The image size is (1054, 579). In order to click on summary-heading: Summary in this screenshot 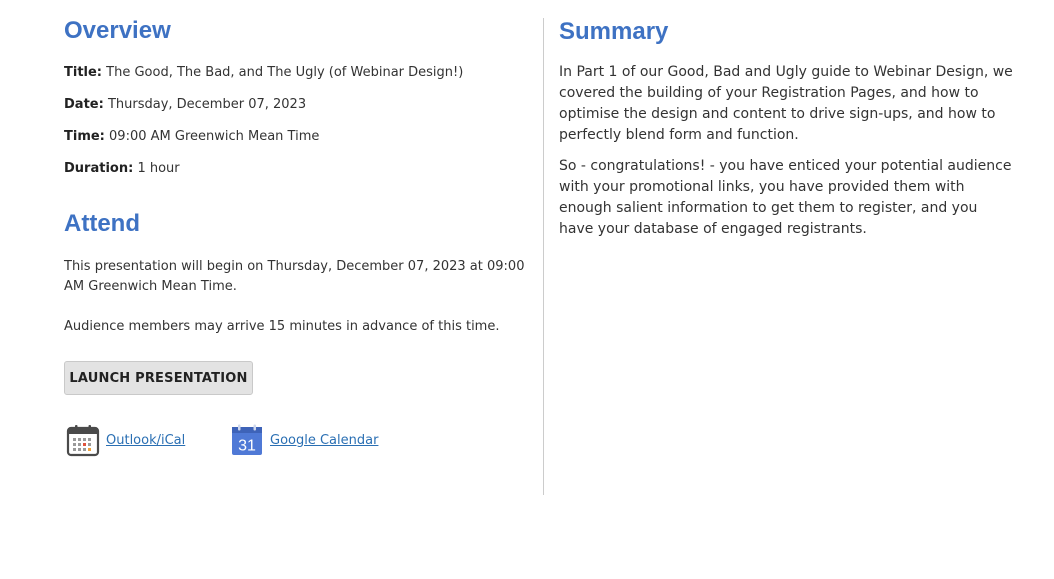, I will do `click(614, 31)`.